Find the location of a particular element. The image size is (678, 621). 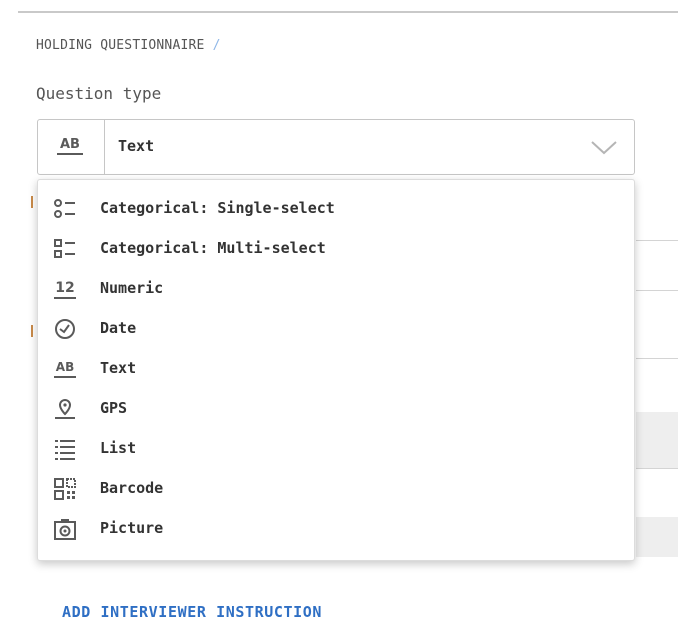

question-type-label: Question type is located at coordinates (99, 93).